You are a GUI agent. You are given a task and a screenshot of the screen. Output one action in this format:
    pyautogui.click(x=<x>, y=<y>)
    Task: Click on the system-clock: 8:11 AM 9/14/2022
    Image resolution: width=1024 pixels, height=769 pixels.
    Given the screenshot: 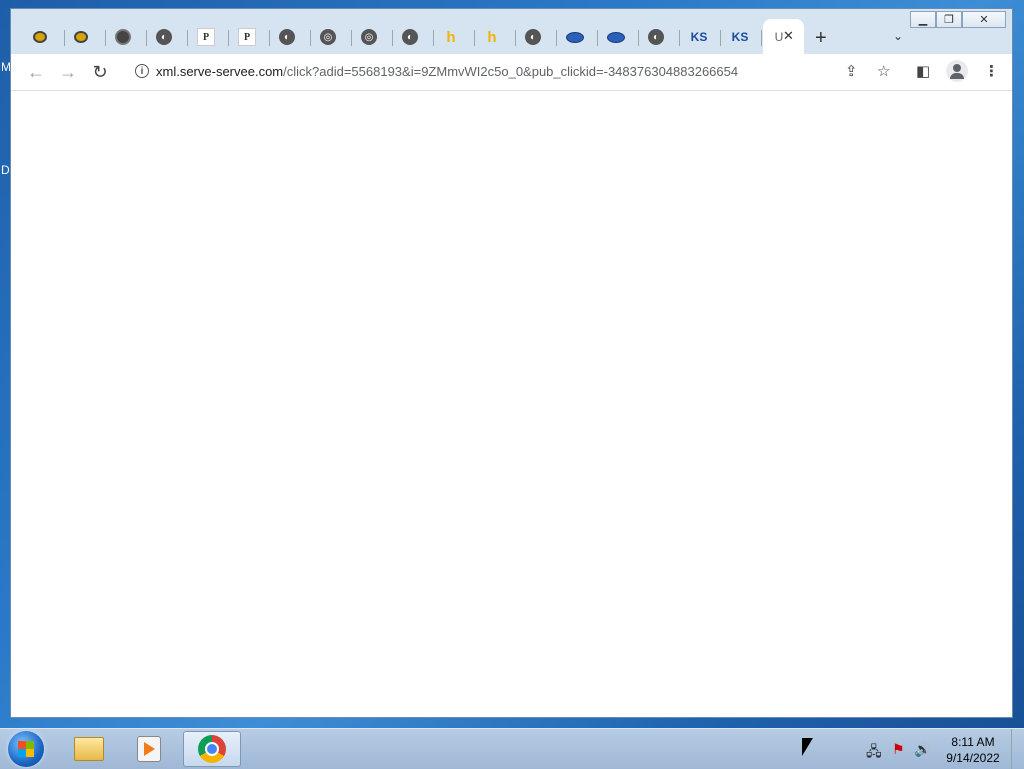 What is the action you would take?
    pyautogui.click(x=973, y=750)
    